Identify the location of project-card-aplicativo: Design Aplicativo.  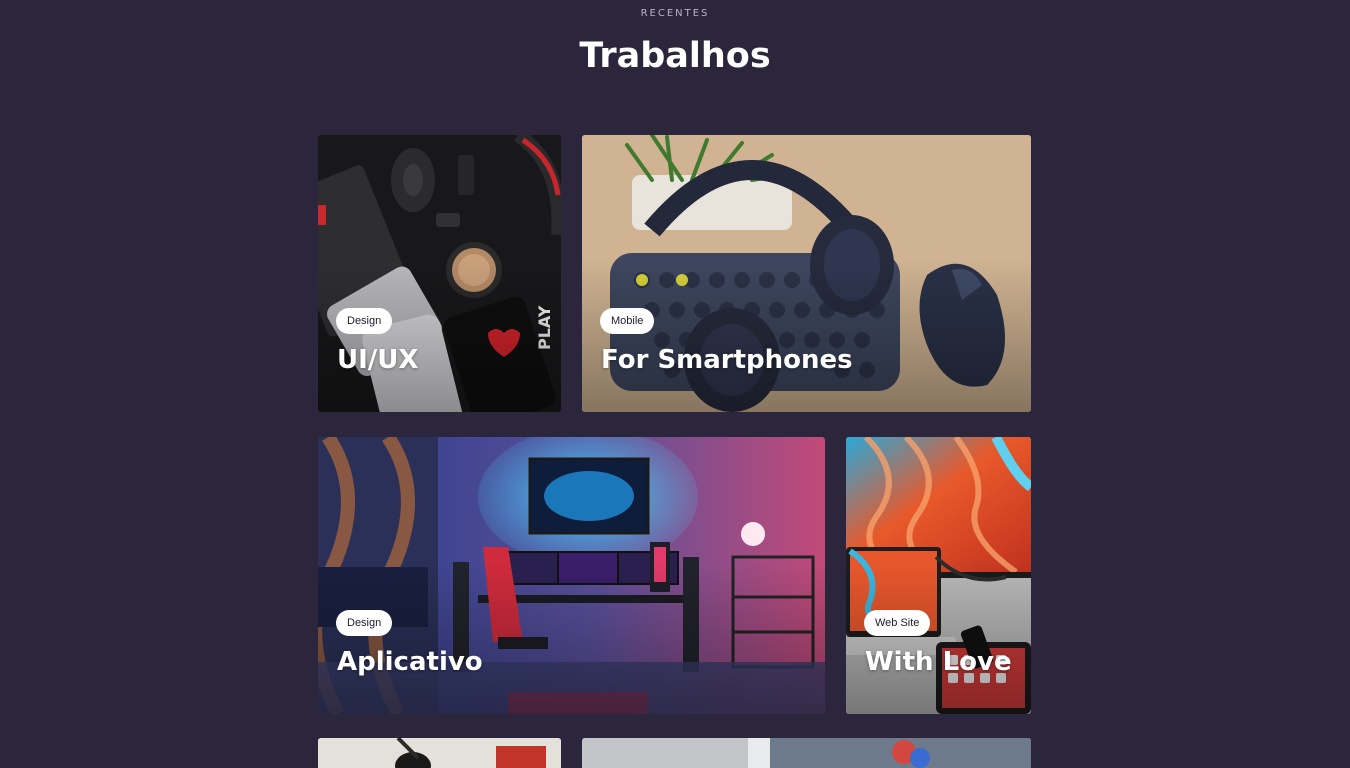
(571, 575).